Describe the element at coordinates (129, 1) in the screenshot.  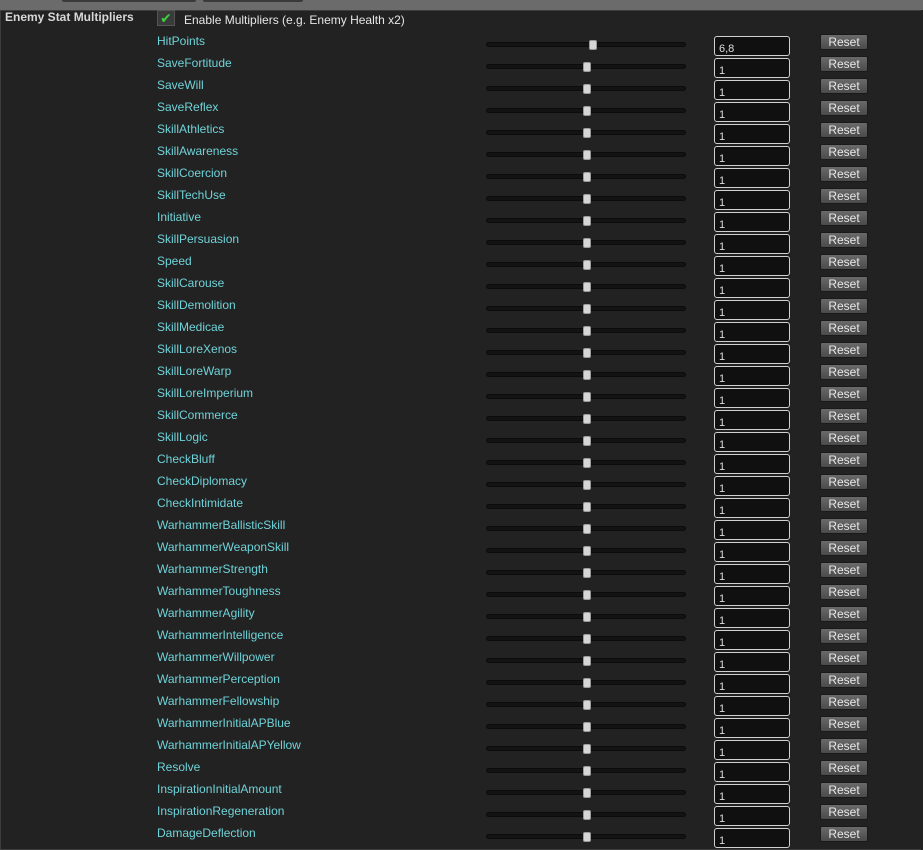
I see `top-tab-left` at that location.